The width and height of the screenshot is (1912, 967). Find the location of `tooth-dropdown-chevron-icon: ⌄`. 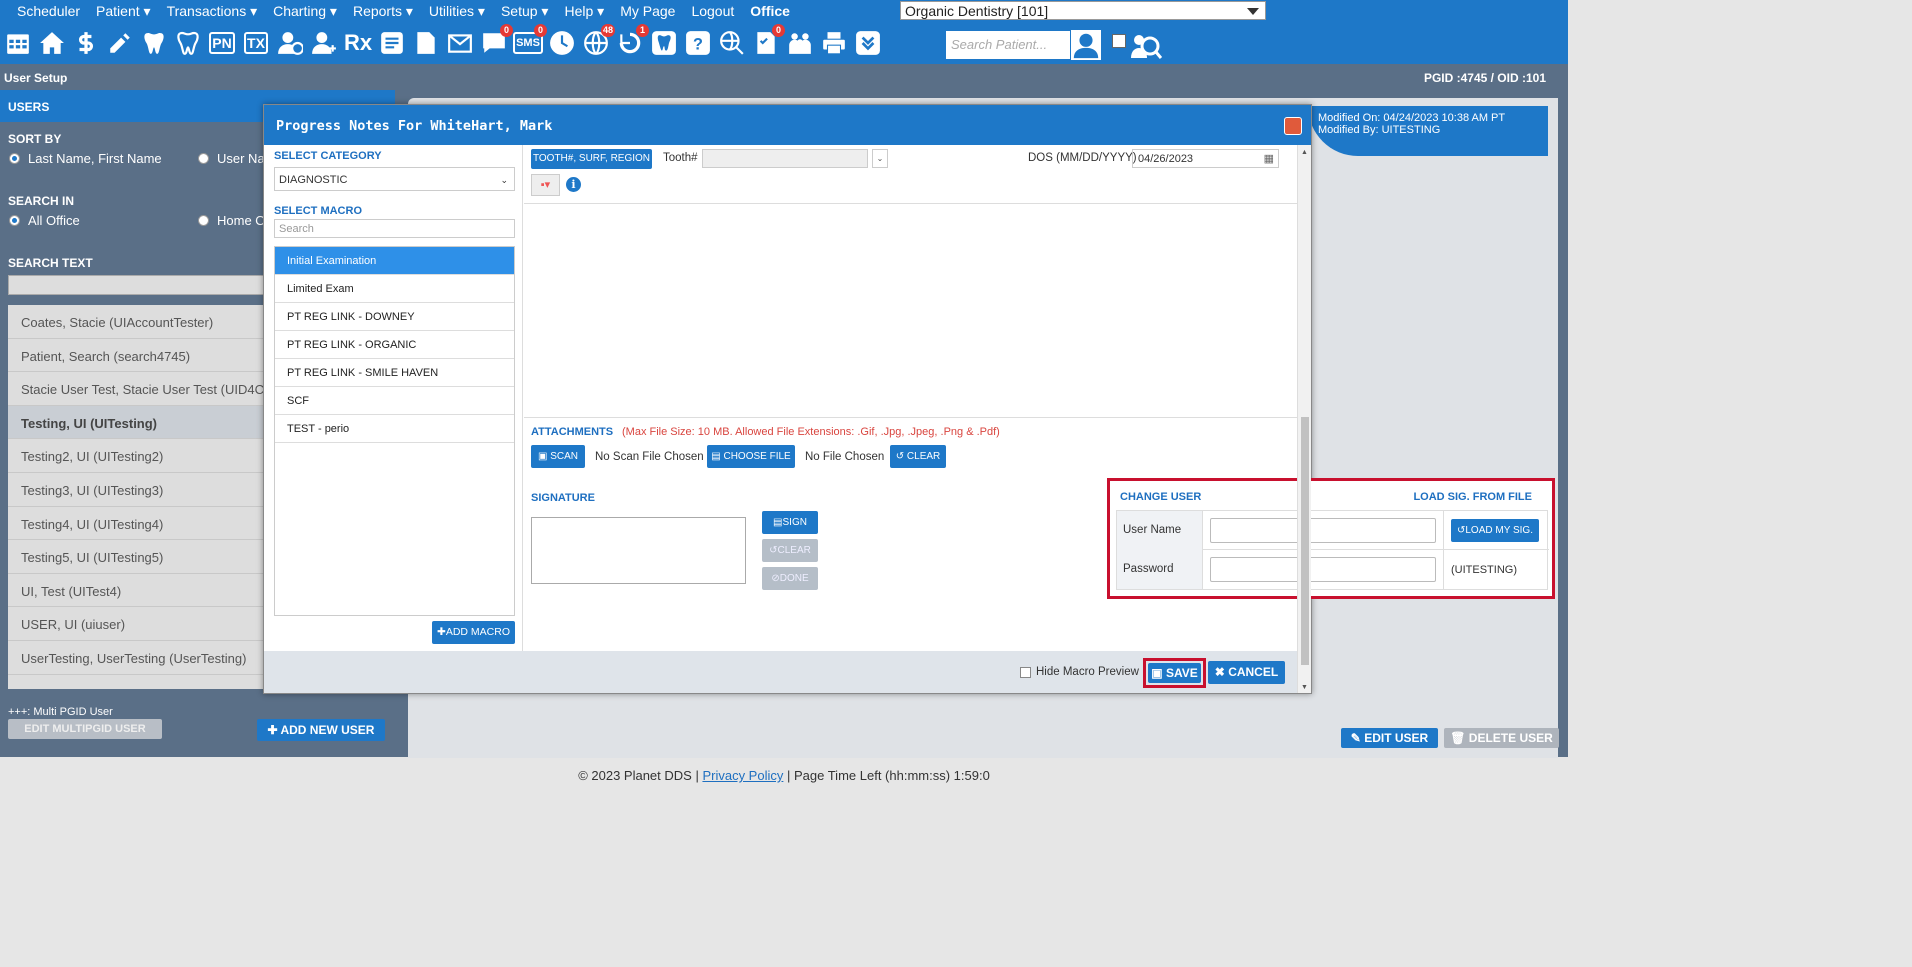

tooth-dropdown-chevron-icon: ⌄ is located at coordinates (880, 158).